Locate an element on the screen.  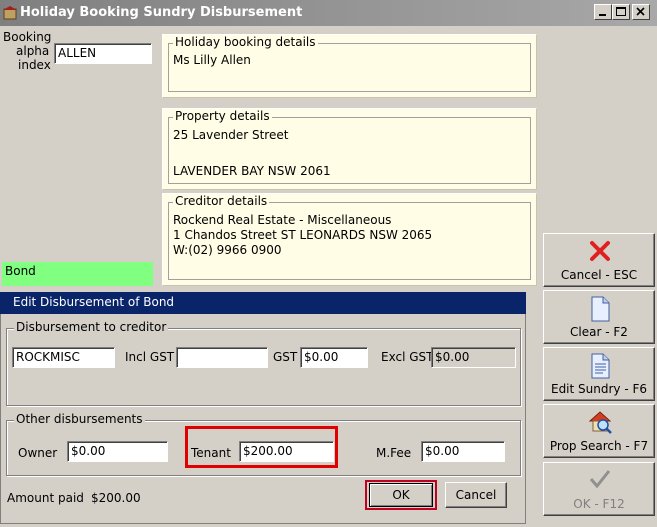
creditor-legend: Creditor details is located at coordinates (221, 201).